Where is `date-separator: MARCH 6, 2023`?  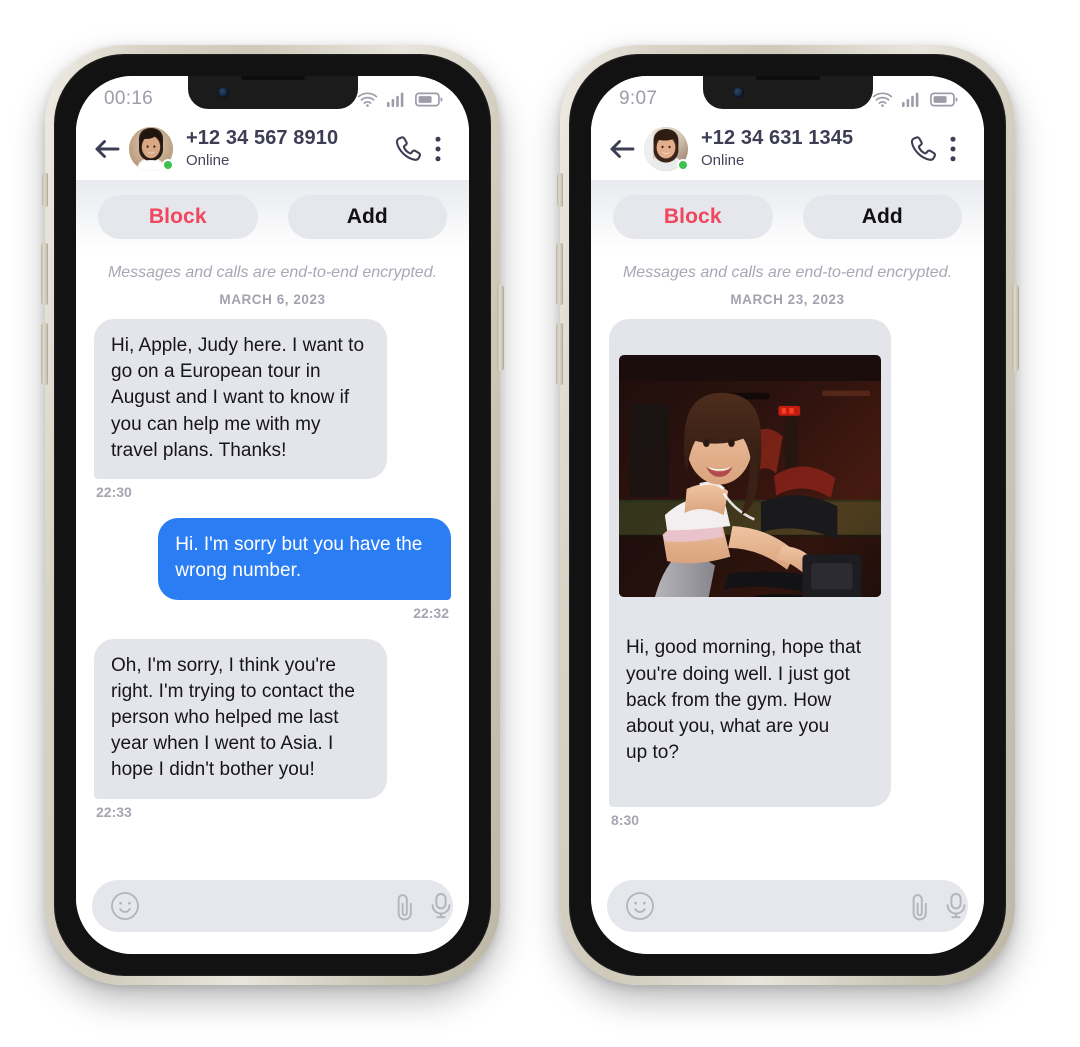
date-separator: MARCH 6, 2023 is located at coordinates (272, 299).